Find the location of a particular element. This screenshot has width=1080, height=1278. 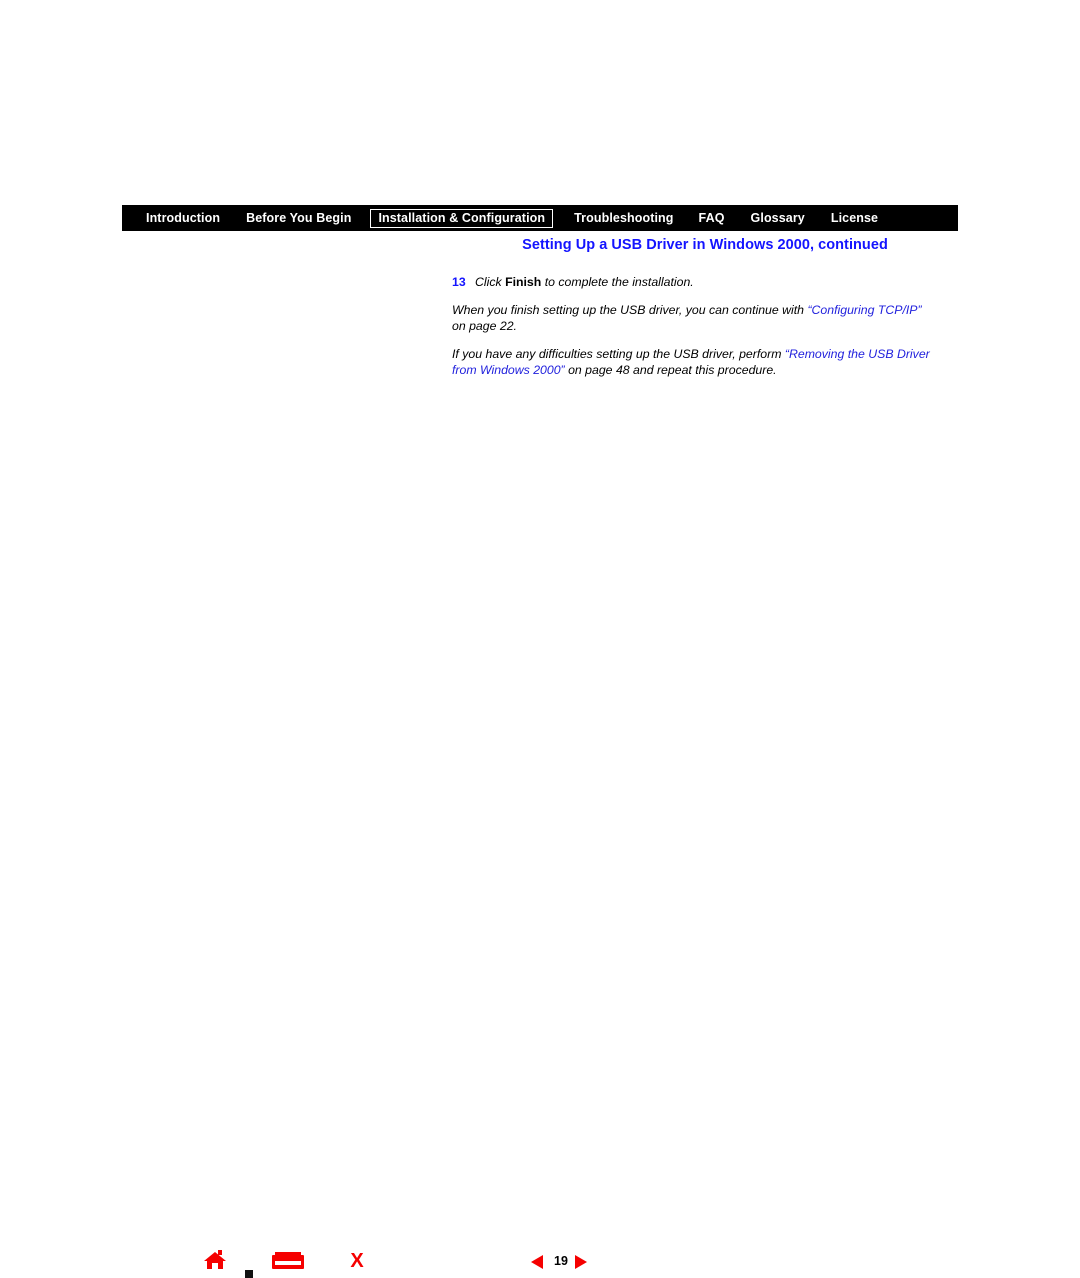

nav-tab-introduction: Introduction is located at coordinates (183, 218).